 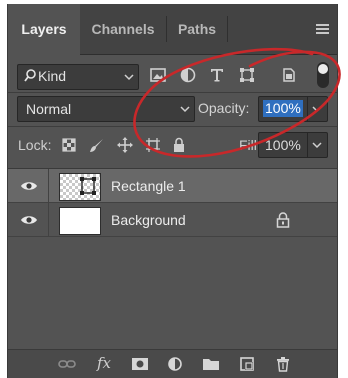 What do you see at coordinates (30, 75) in the screenshot?
I see `search-icon` at bounding box center [30, 75].